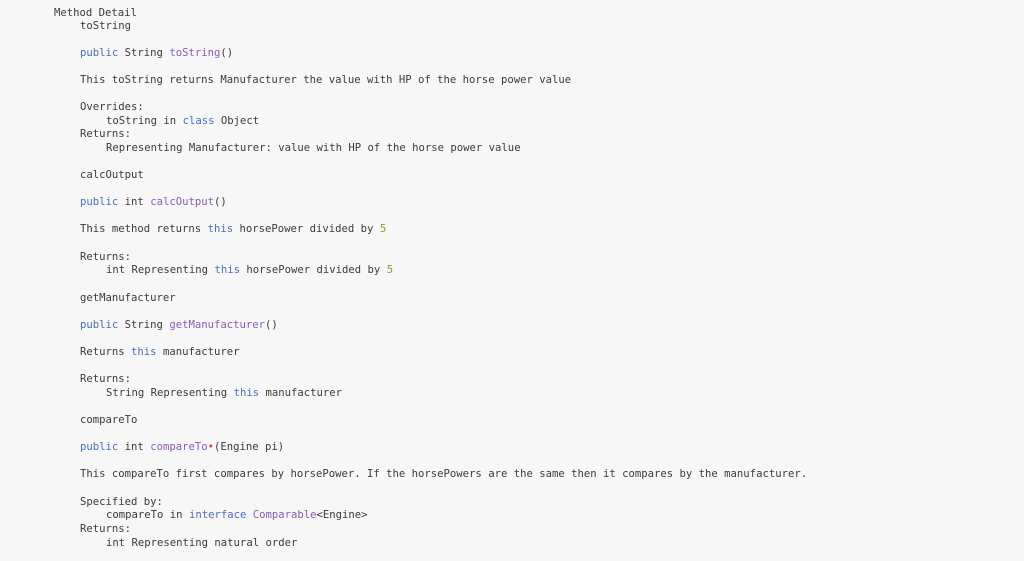 This screenshot has height=561, width=1024. What do you see at coordinates (134, 515) in the screenshot?
I see `specified-method: compareTo` at bounding box center [134, 515].